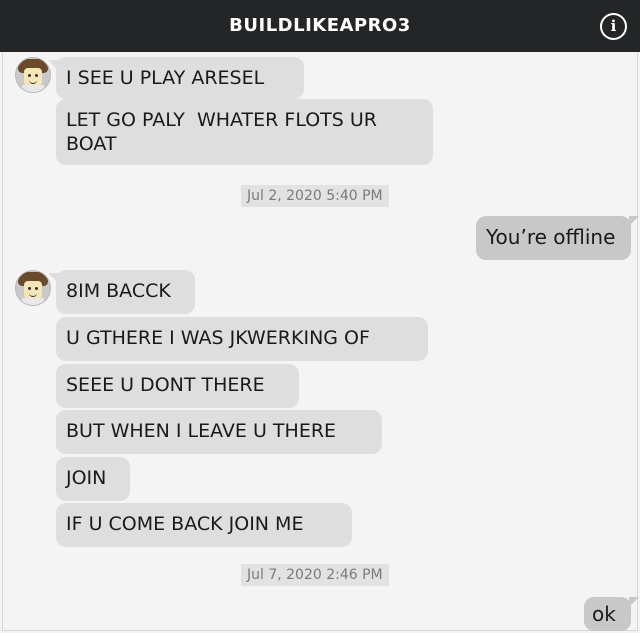 The height and width of the screenshot is (633, 640). Describe the element at coordinates (204, 525) in the screenshot. I see `incoming-message: IF U COME BACK JOIN ME` at that location.